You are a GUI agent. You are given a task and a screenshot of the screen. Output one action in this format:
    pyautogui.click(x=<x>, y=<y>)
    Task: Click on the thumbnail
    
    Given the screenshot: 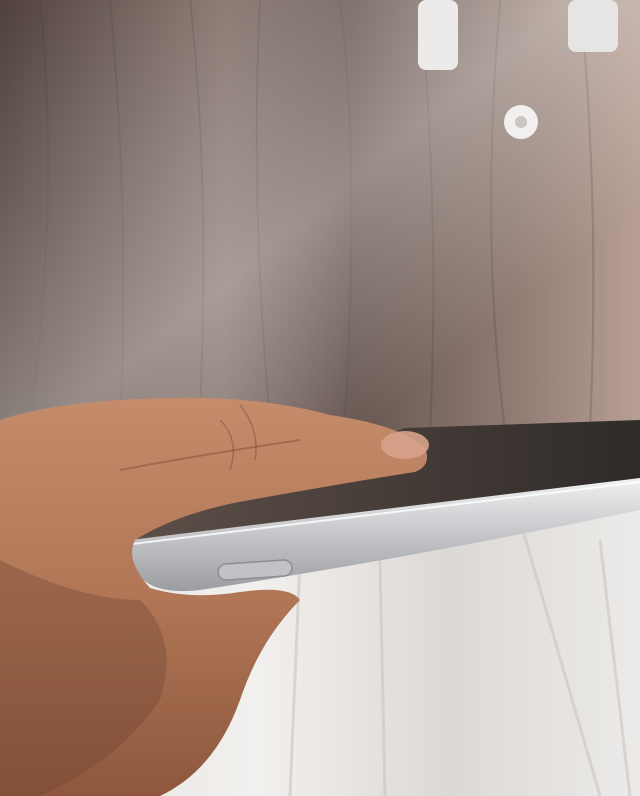 What is the action you would take?
    pyautogui.click(x=405, y=445)
    